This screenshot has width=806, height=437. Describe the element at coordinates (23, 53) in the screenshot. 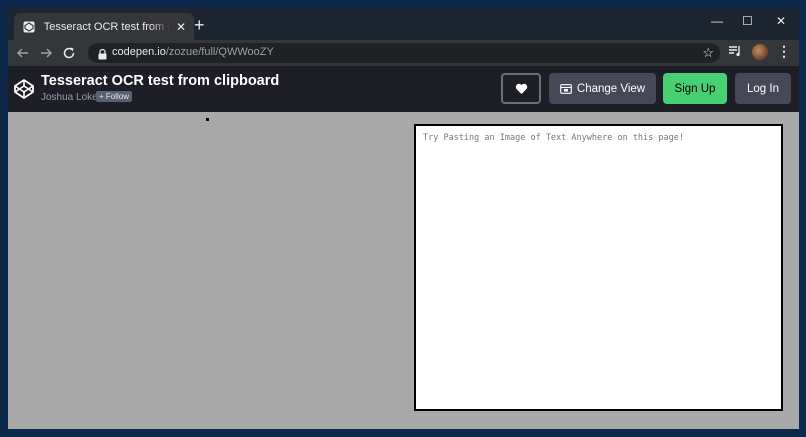

I see `back-arrow-icon` at that location.